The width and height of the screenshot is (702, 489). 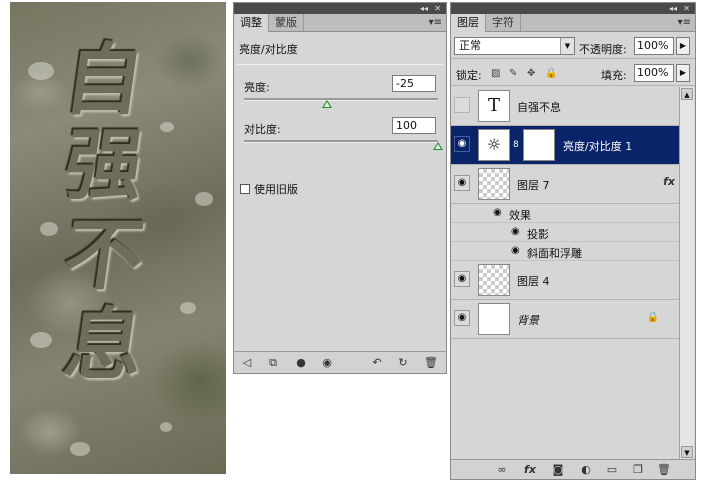 I want to click on fill-arrow-icon: ▶, so click(x=683, y=73).